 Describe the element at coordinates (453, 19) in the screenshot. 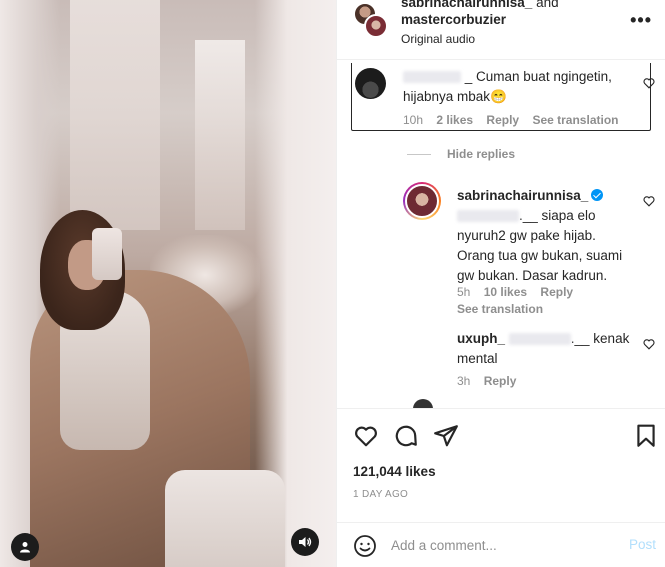

I see `username-link: mastercorbuzier` at that location.